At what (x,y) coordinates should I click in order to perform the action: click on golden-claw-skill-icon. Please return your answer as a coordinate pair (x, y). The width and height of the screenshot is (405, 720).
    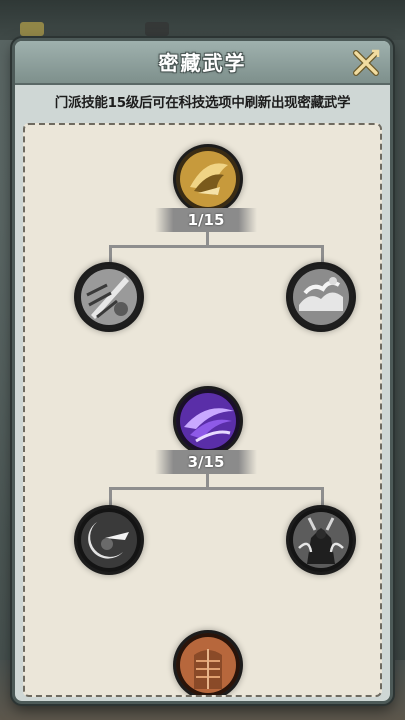
    Looking at the image, I should click on (208, 179).